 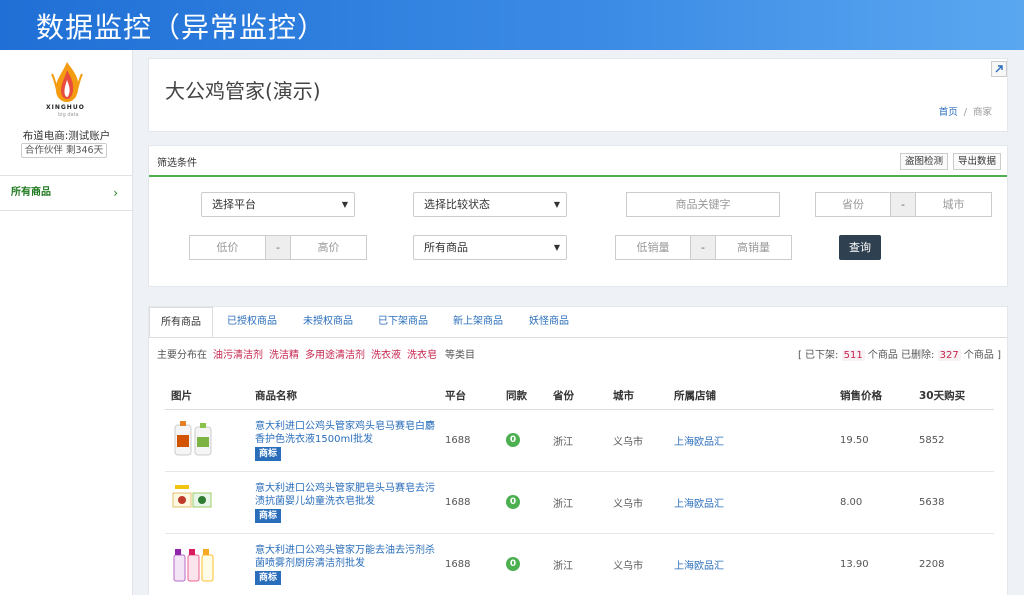 I want to click on page-title: 数据监控（异常监控）, so click(x=181, y=27).